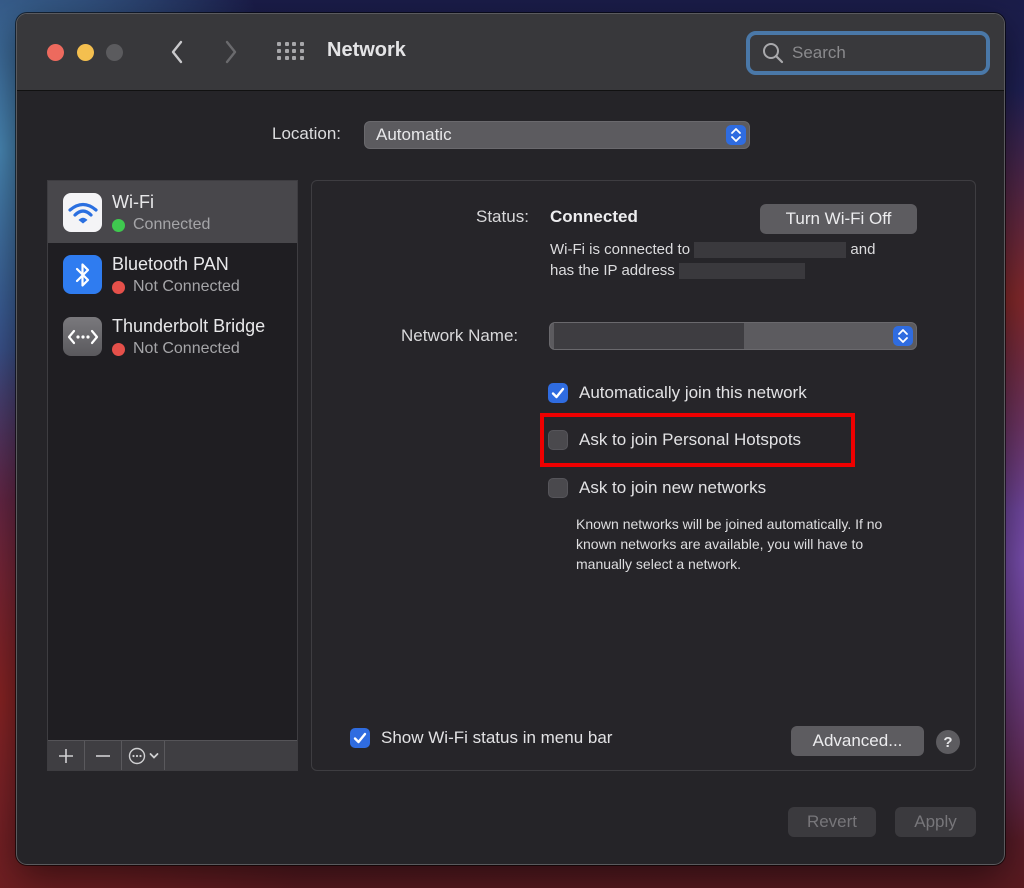 The image size is (1024, 888). I want to click on checkbox-label: Show Wi-Fi status in menu bar, so click(497, 737).